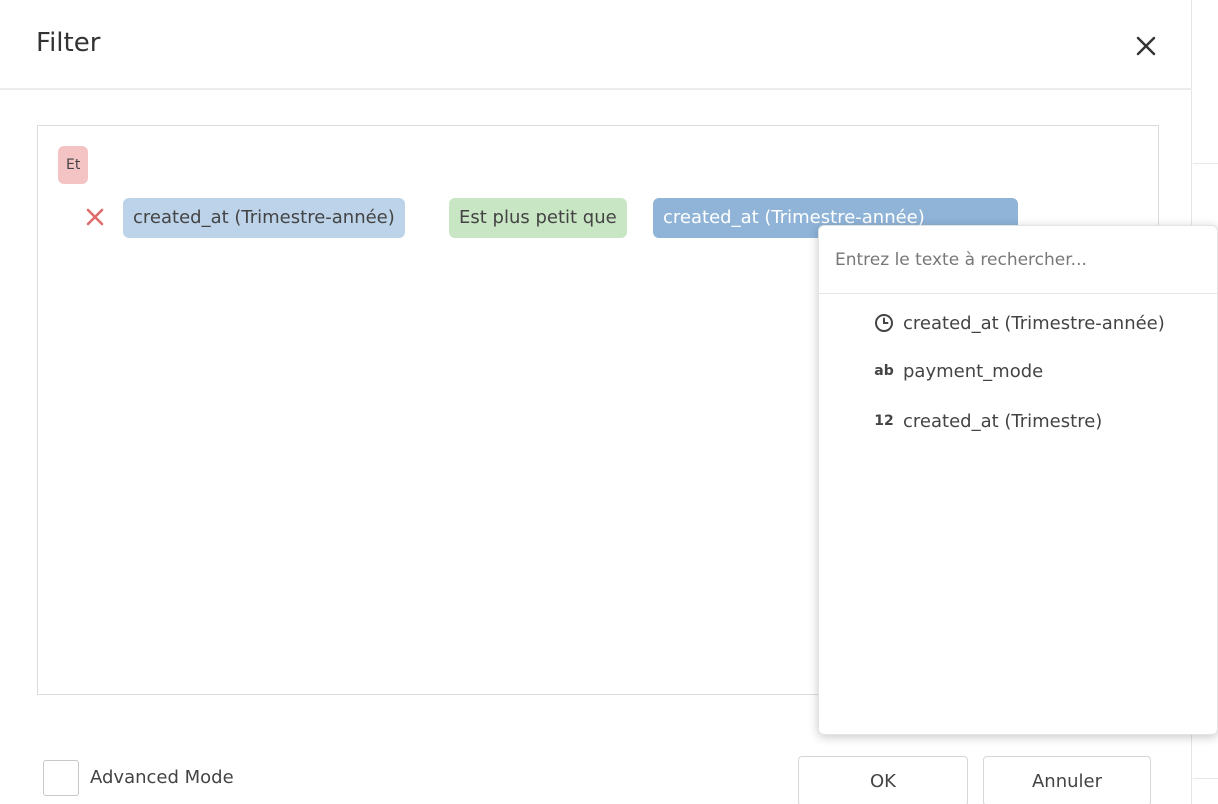 Image resolution: width=1218 pixels, height=804 pixels. What do you see at coordinates (538, 218) in the screenshot?
I see `condition-operator-tag: Est plus petit que` at bounding box center [538, 218].